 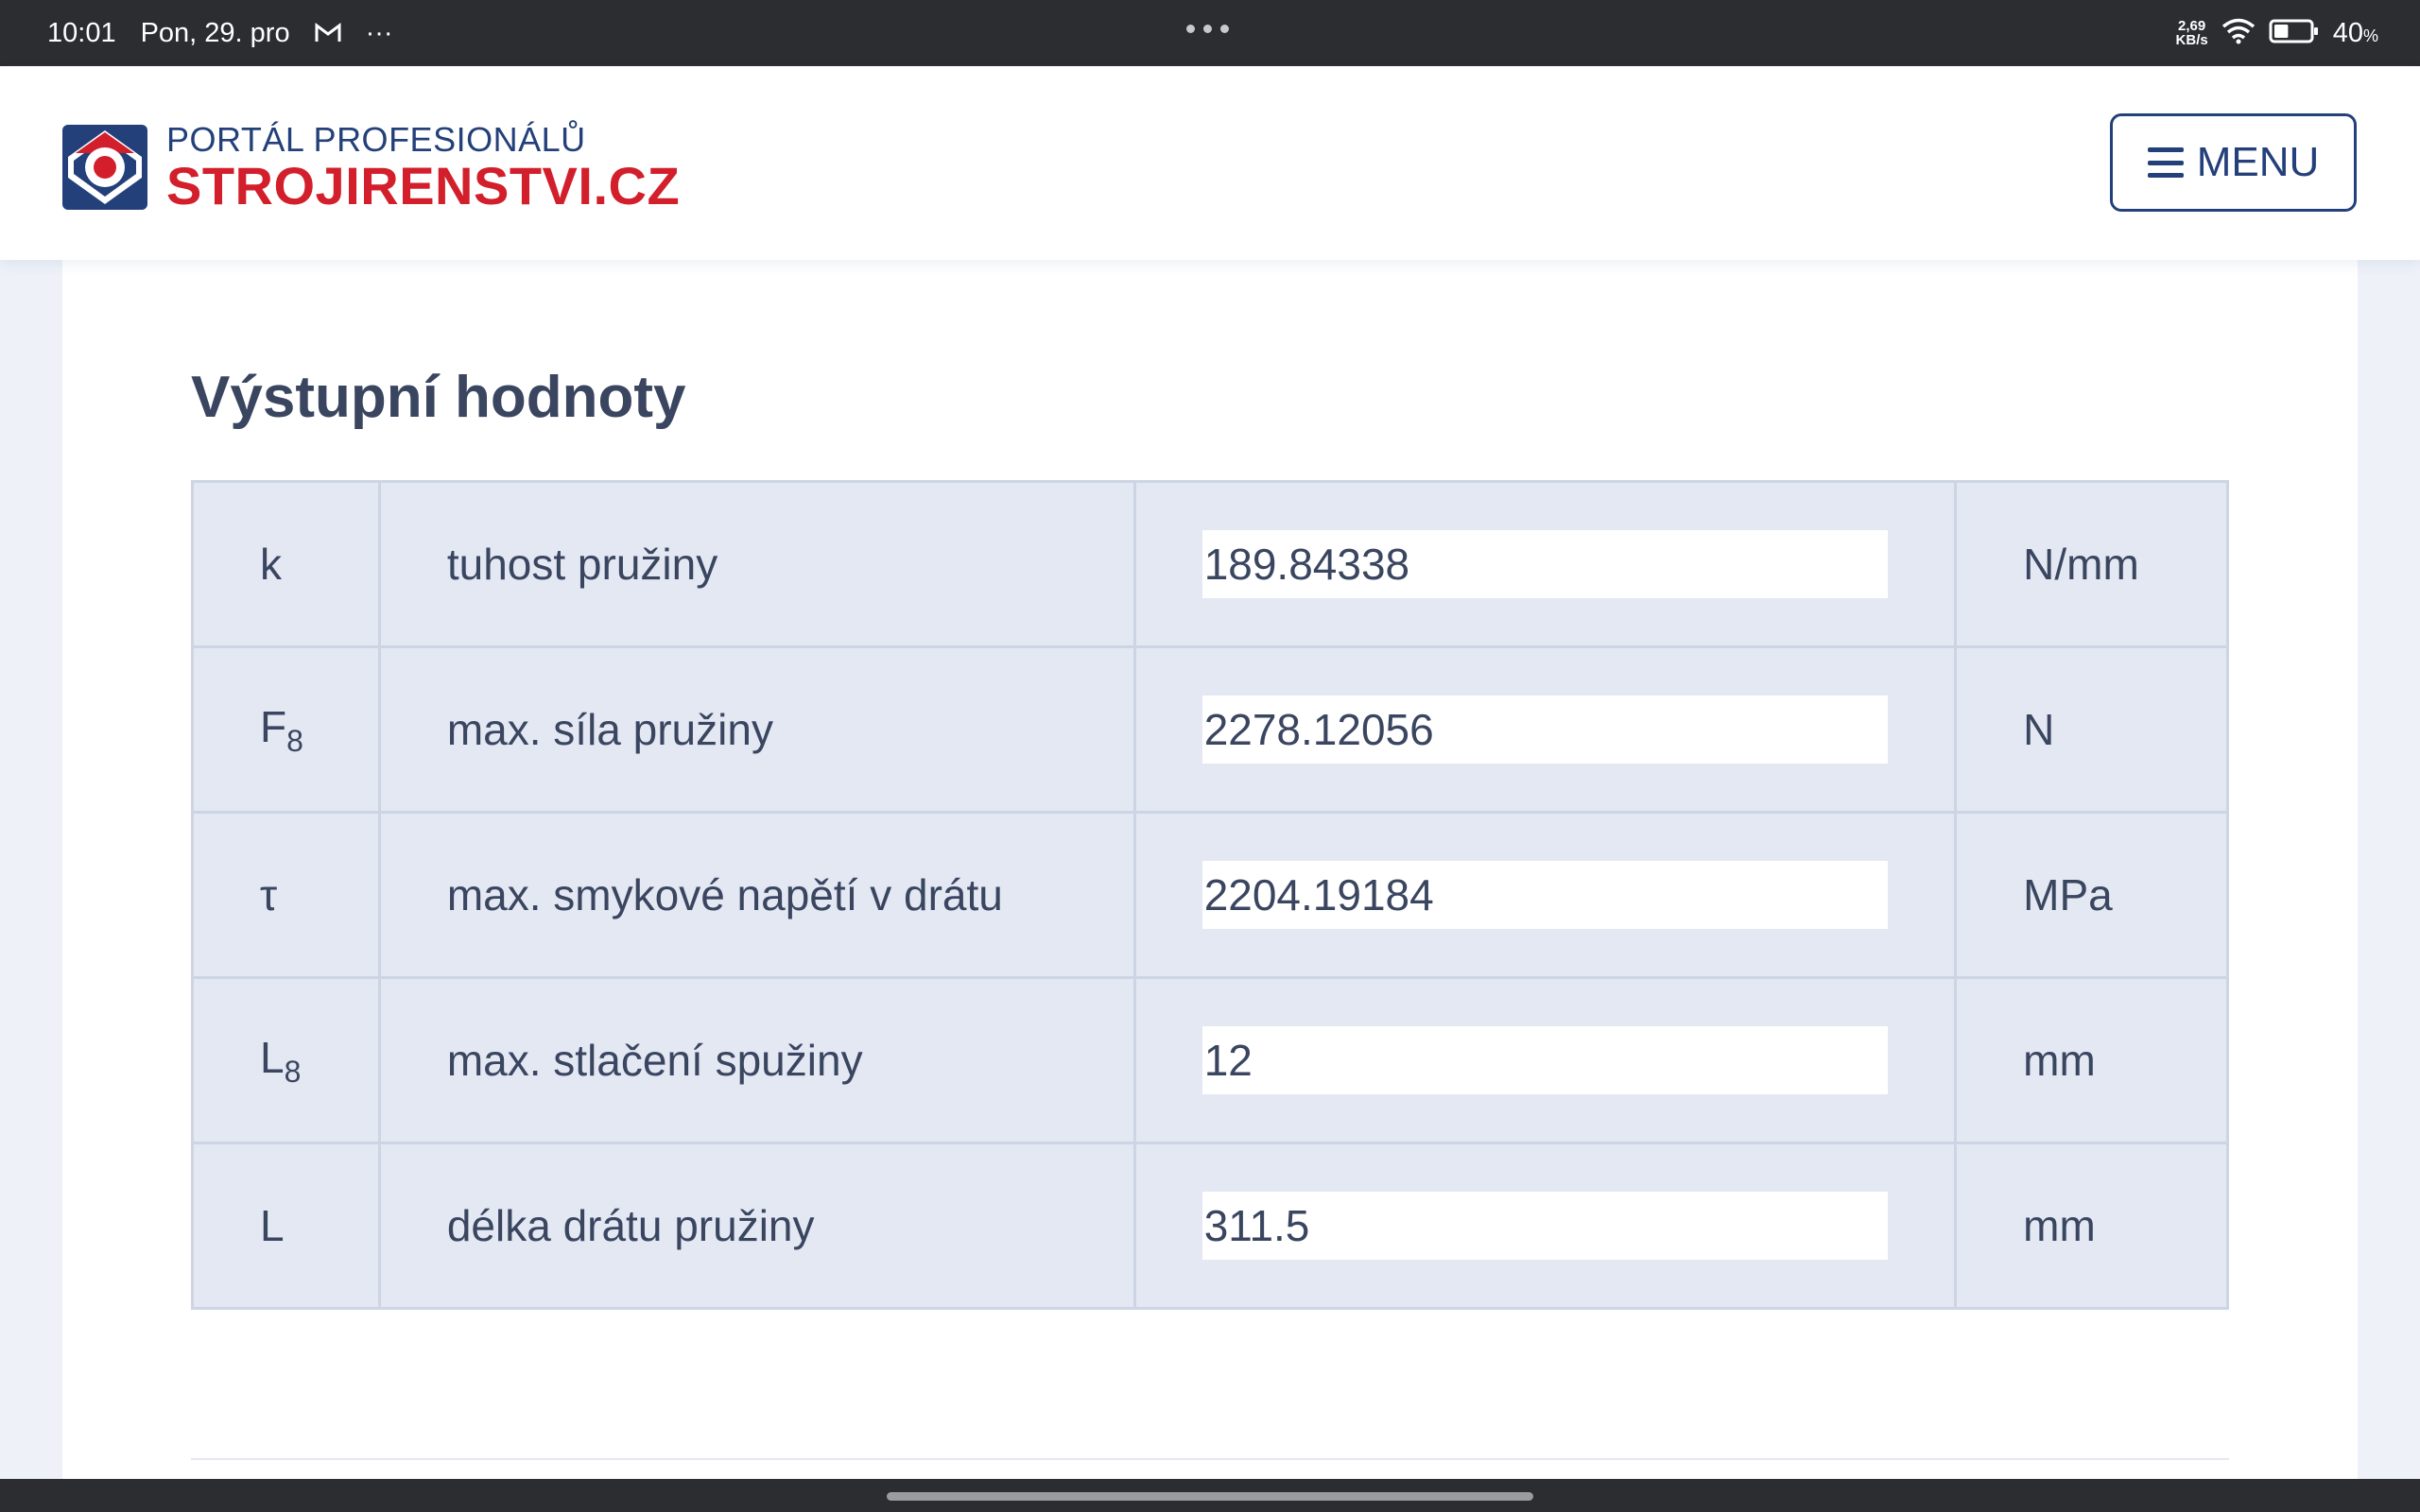 What do you see at coordinates (215, 32) in the screenshot?
I see `status-date: Pon, 29. pro` at bounding box center [215, 32].